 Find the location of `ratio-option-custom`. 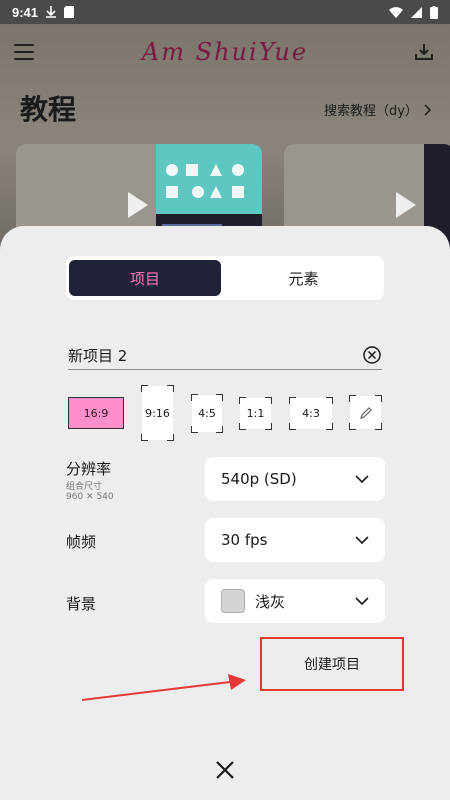

ratio-option-custom is located at coordinates (365, 412).